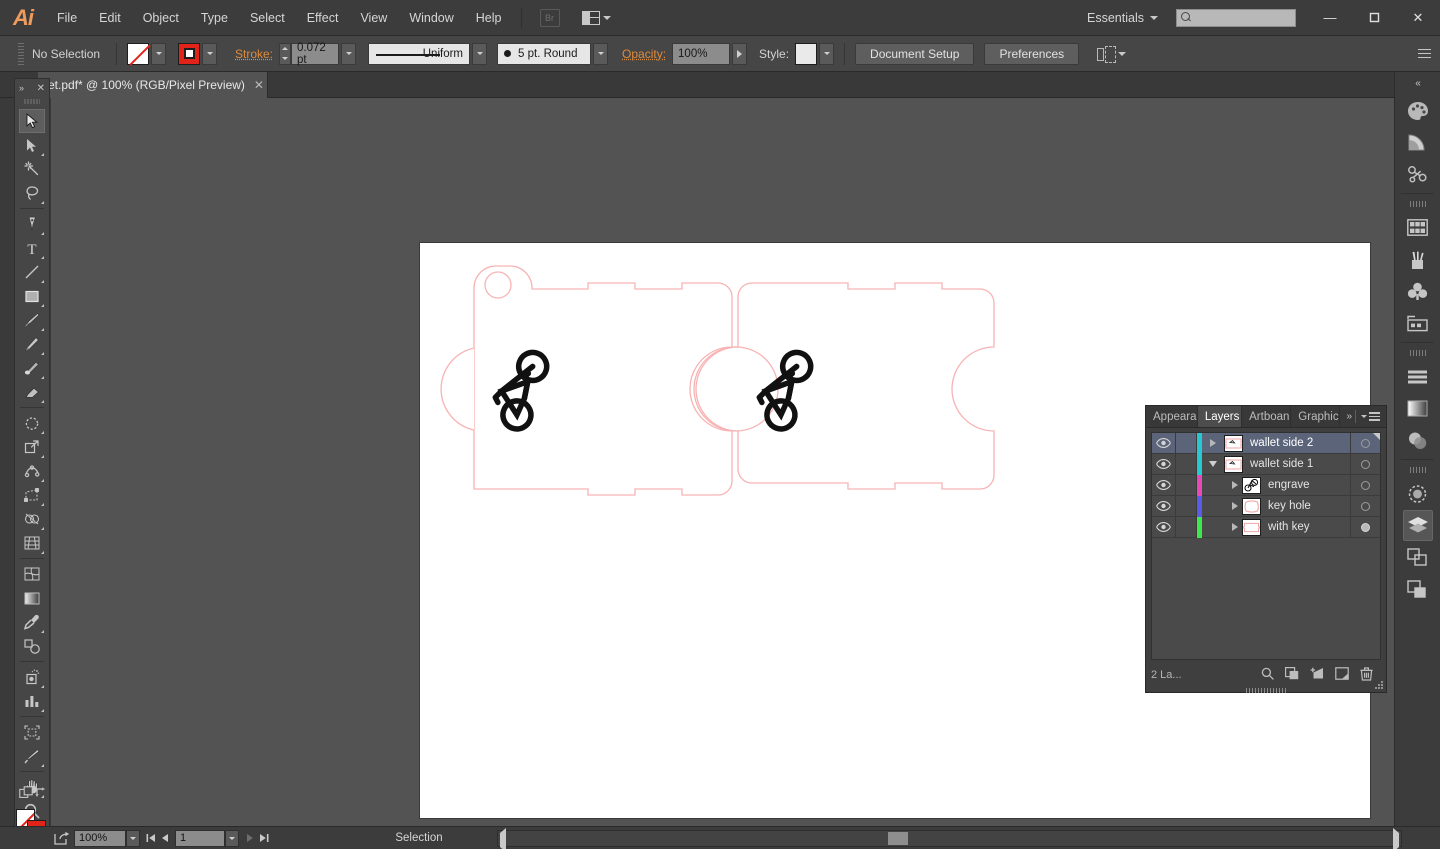 This screenshot has width=1440, height=849. Describe the element at coordinates (200, 838) in the screenshot. I see `artboard-number-input: 1` at that location.